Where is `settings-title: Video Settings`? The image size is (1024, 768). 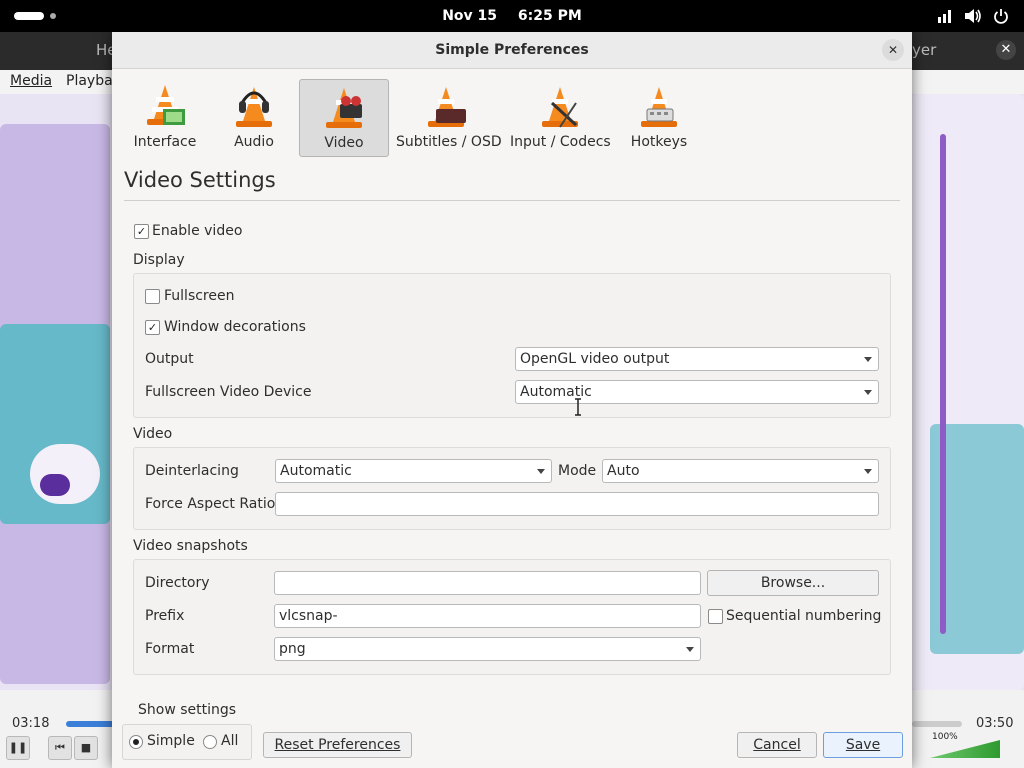 settings-title: Video Settings is located at coordinates (200, 180).